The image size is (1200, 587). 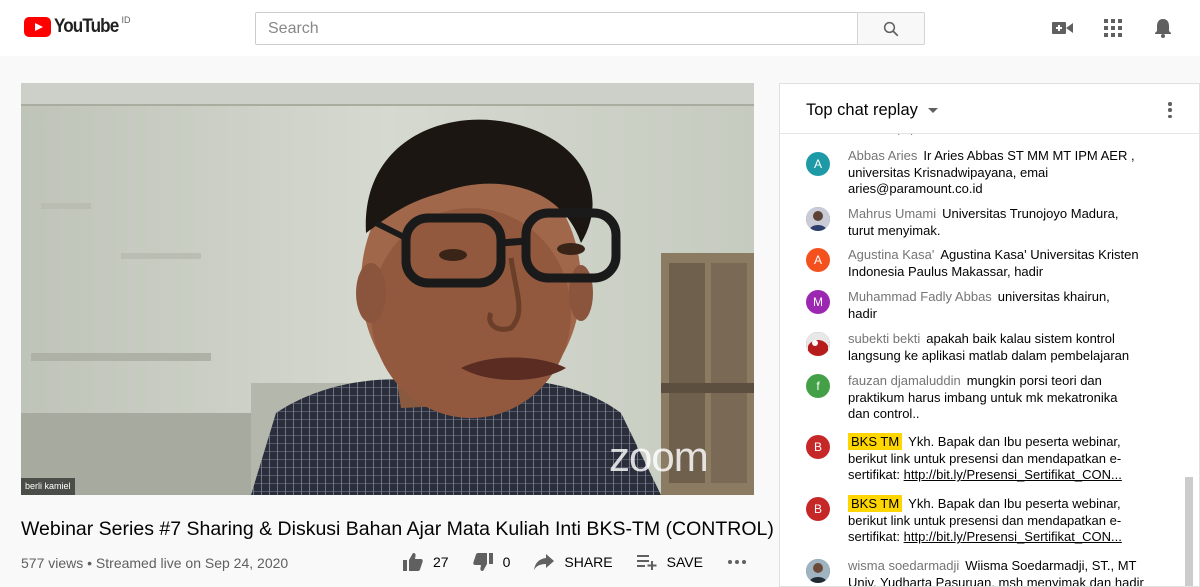 I want to click on create-video-button, so click(x=1063, y=28).